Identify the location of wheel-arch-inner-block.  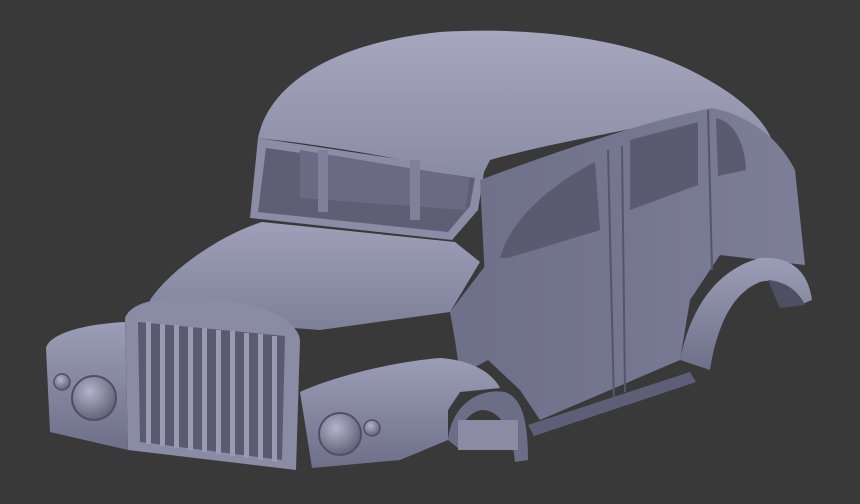
(488, 435).